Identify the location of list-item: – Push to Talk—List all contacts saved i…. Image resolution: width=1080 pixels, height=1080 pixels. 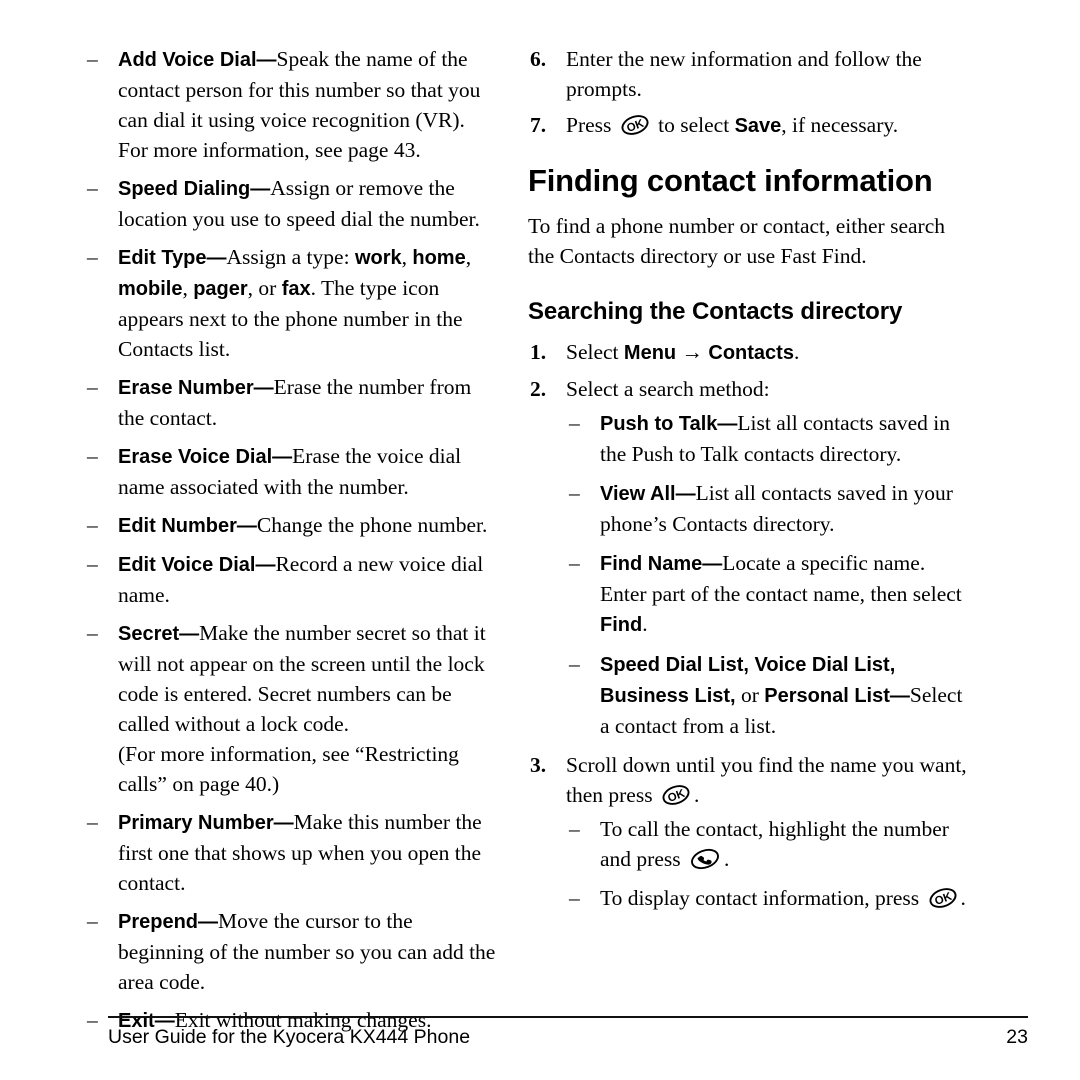
(771, 438).